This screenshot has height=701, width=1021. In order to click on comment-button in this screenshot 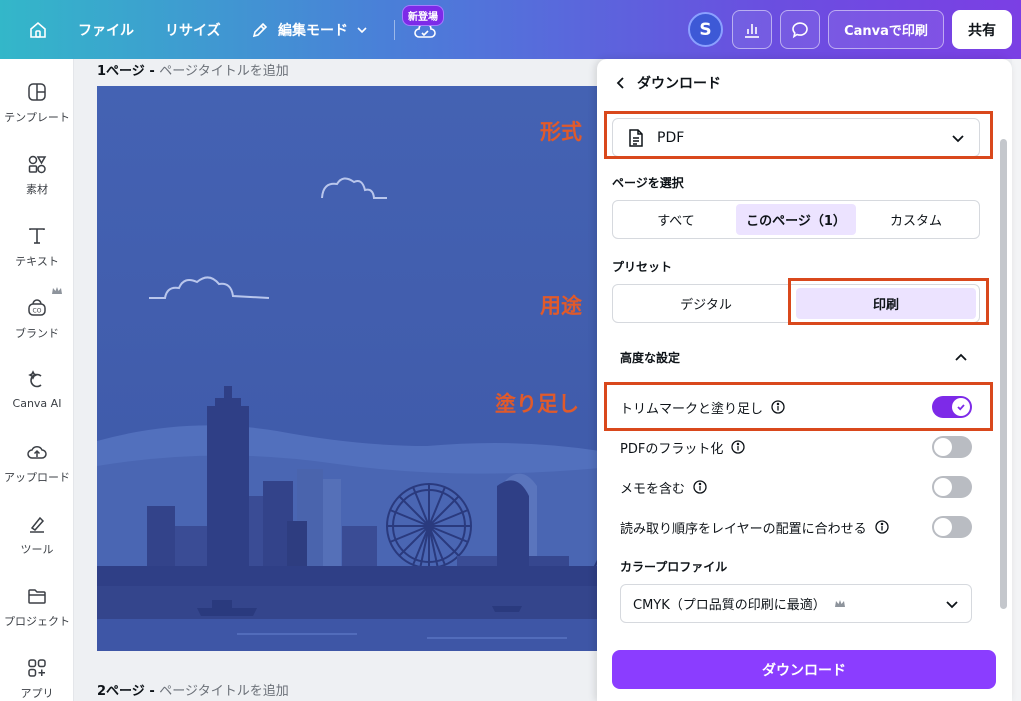, I will do `click(800, 29)`.